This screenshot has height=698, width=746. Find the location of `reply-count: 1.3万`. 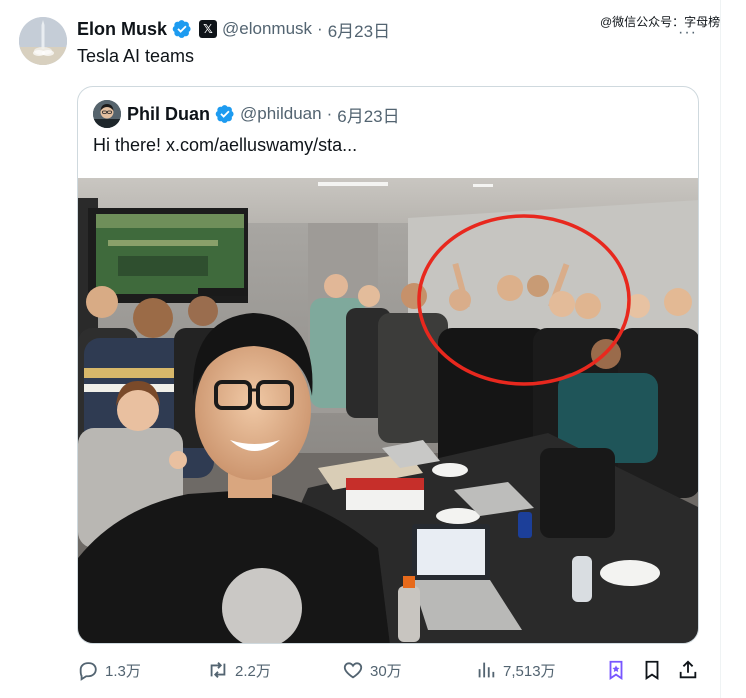

reply-count: 1.3万 is located at coordinates (123, 671).